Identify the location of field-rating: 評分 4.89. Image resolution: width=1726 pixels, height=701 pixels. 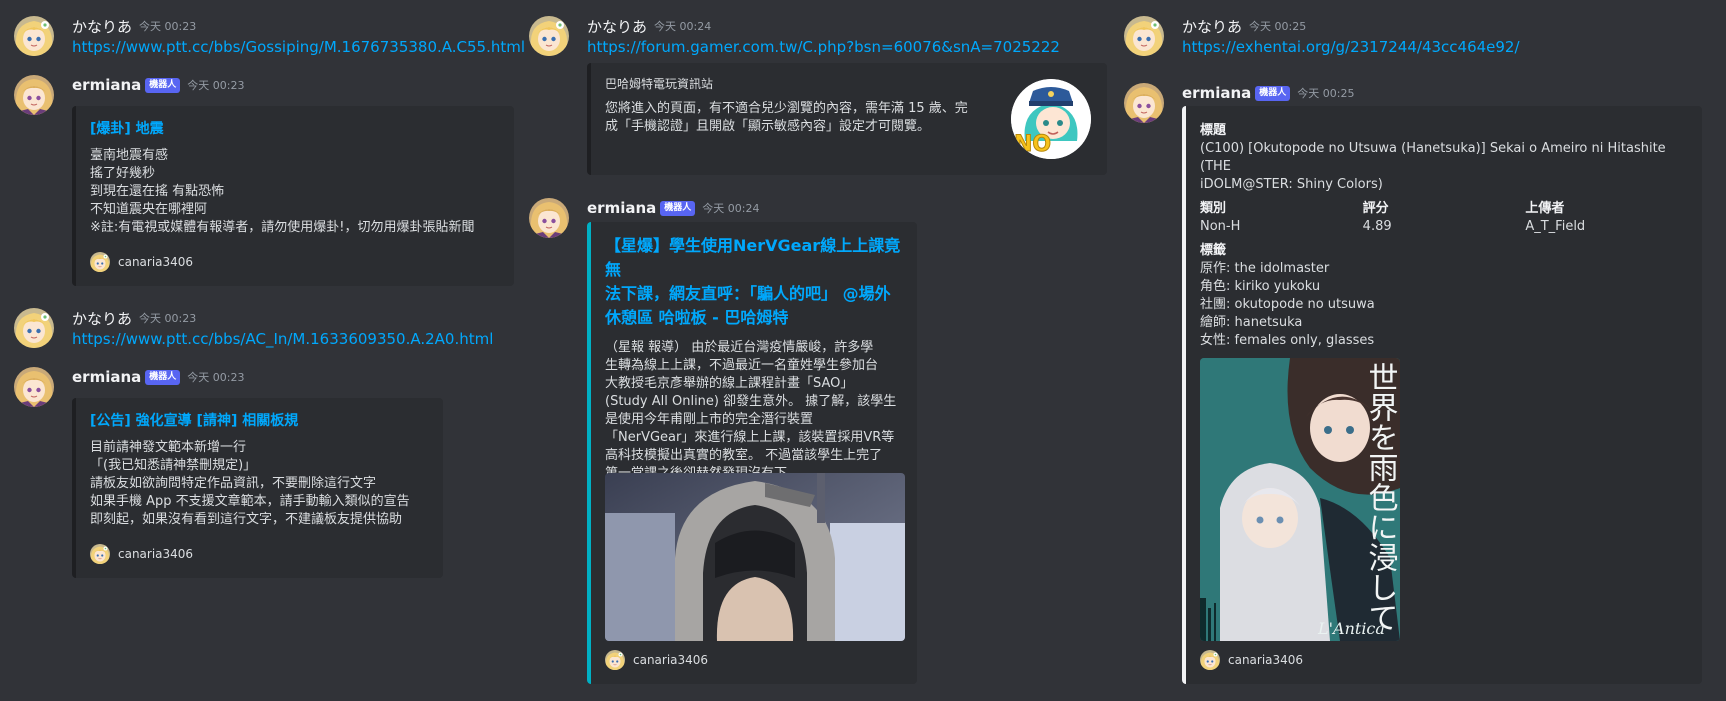
(1444, 218).